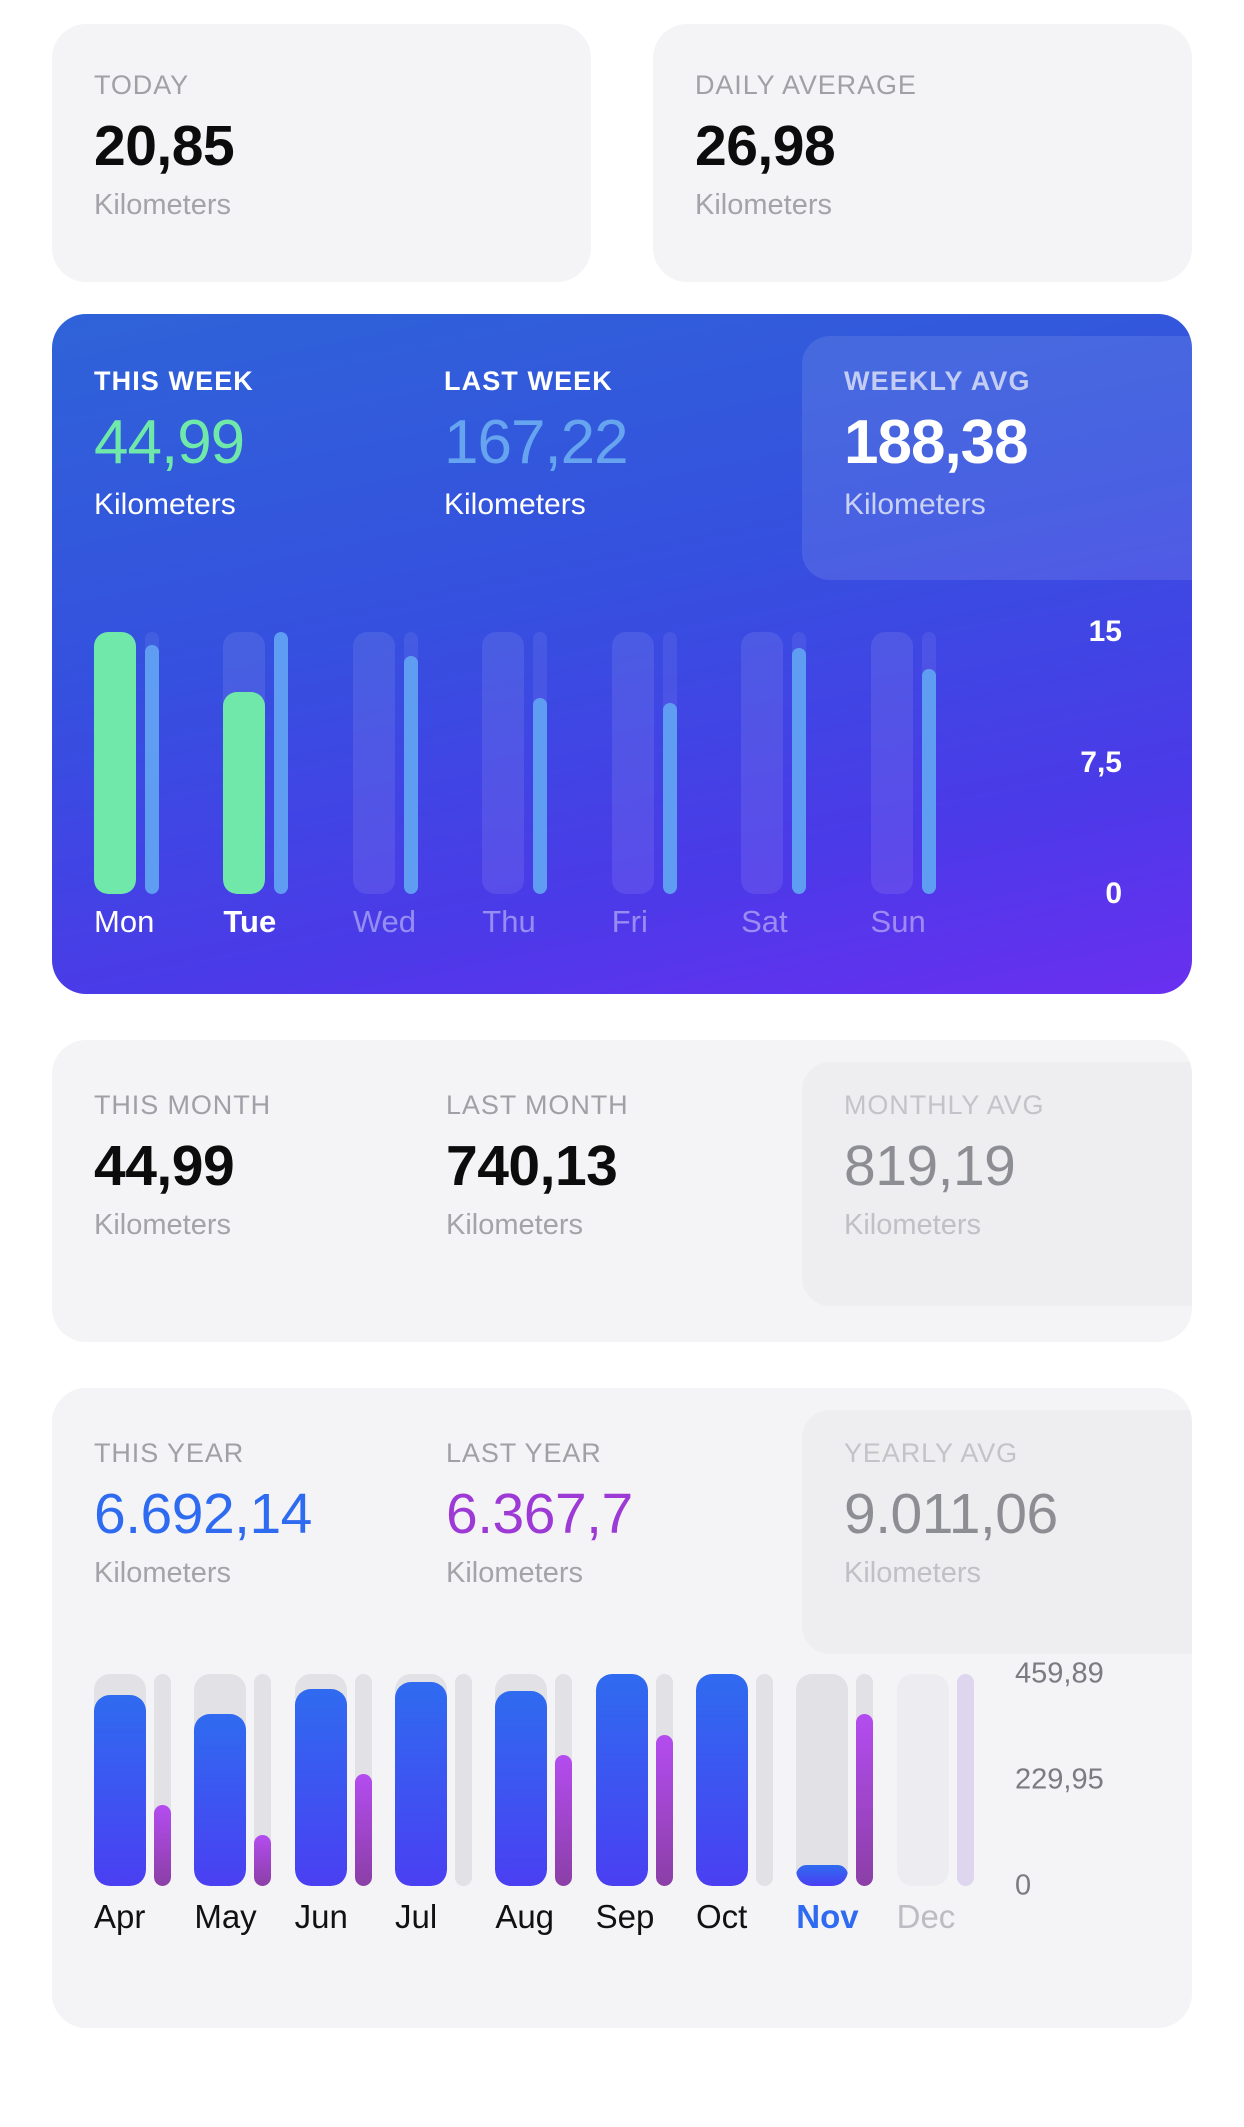 The width and height of the screenshot is (1244, 2127). I want to click on last-month-stat: LAST MONTH 740,13 Kilometers, so click(622, 1166).